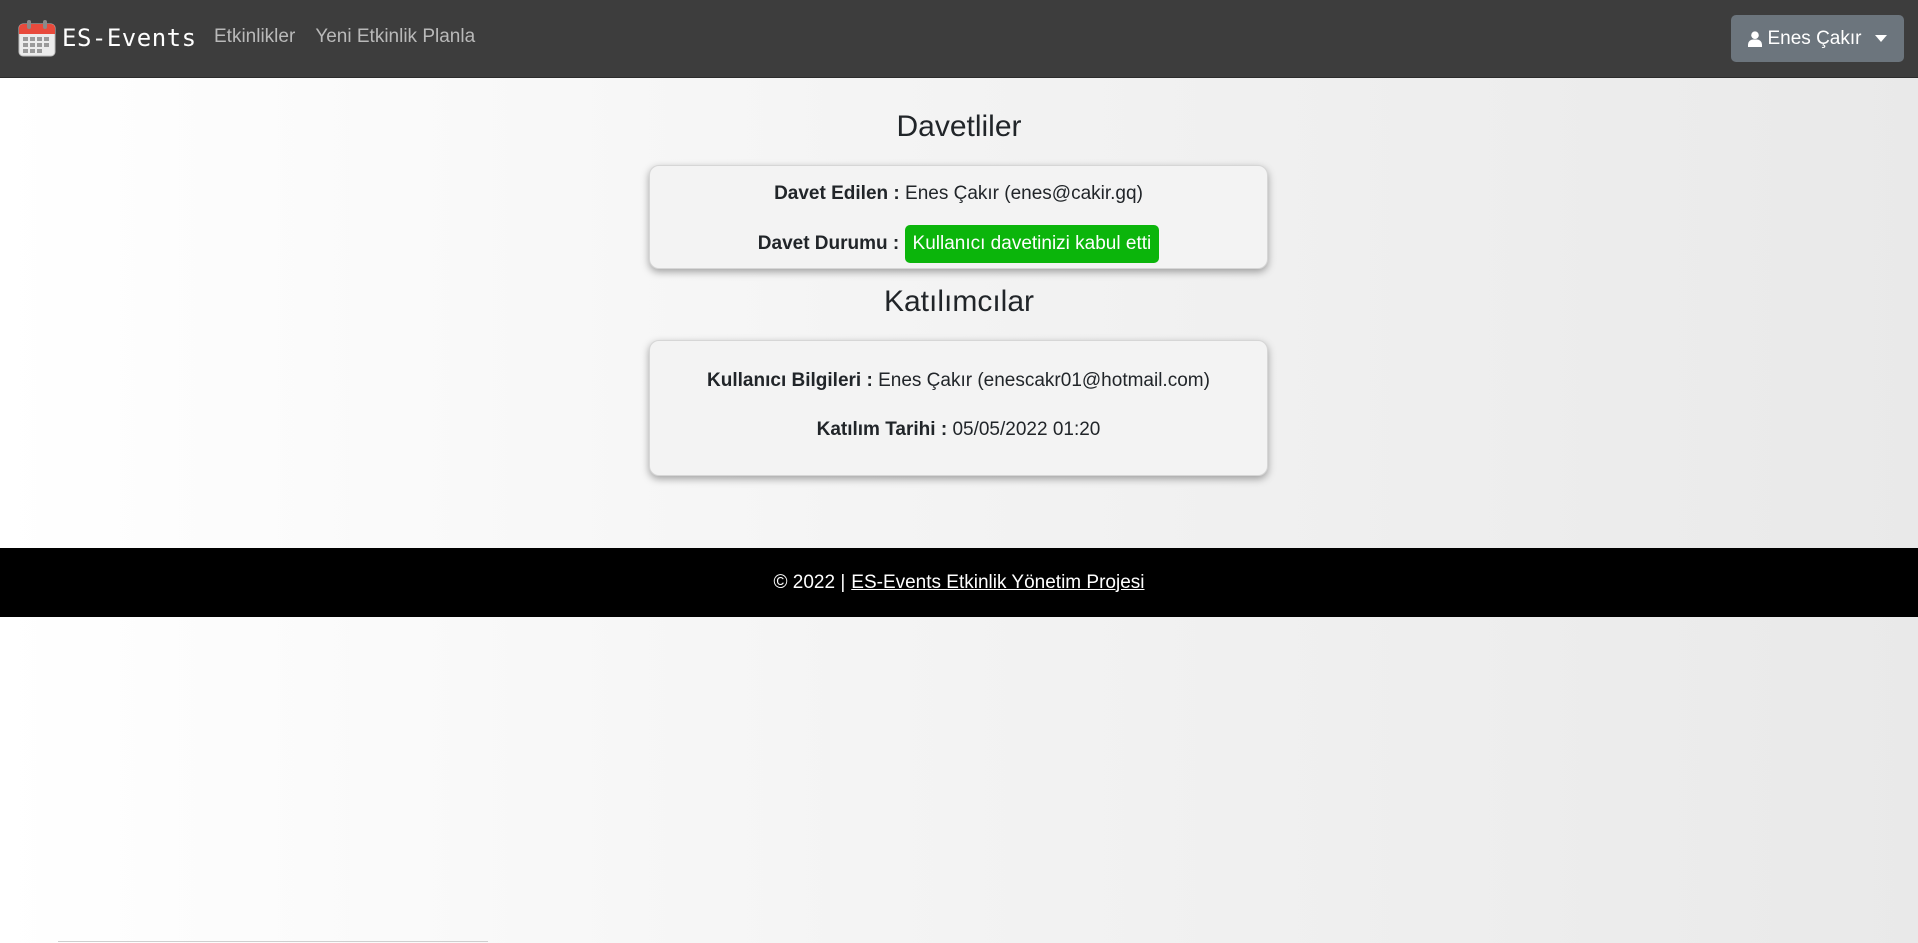 This screenshot has height=943, width=1918. Describe the element at coordinates (273, 941) in the screenshot. I see `bottom-divider` at that location.